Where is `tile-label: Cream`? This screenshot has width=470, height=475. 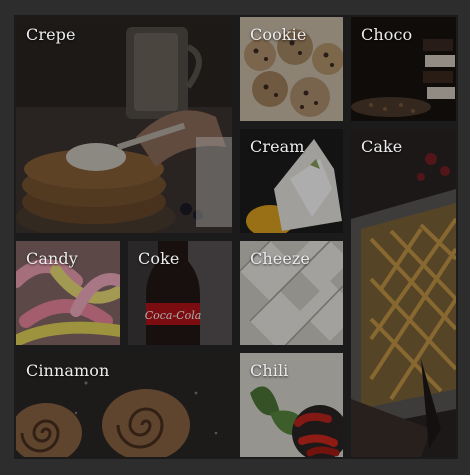
tile-label: Cream is located at coordinates (277, 146).